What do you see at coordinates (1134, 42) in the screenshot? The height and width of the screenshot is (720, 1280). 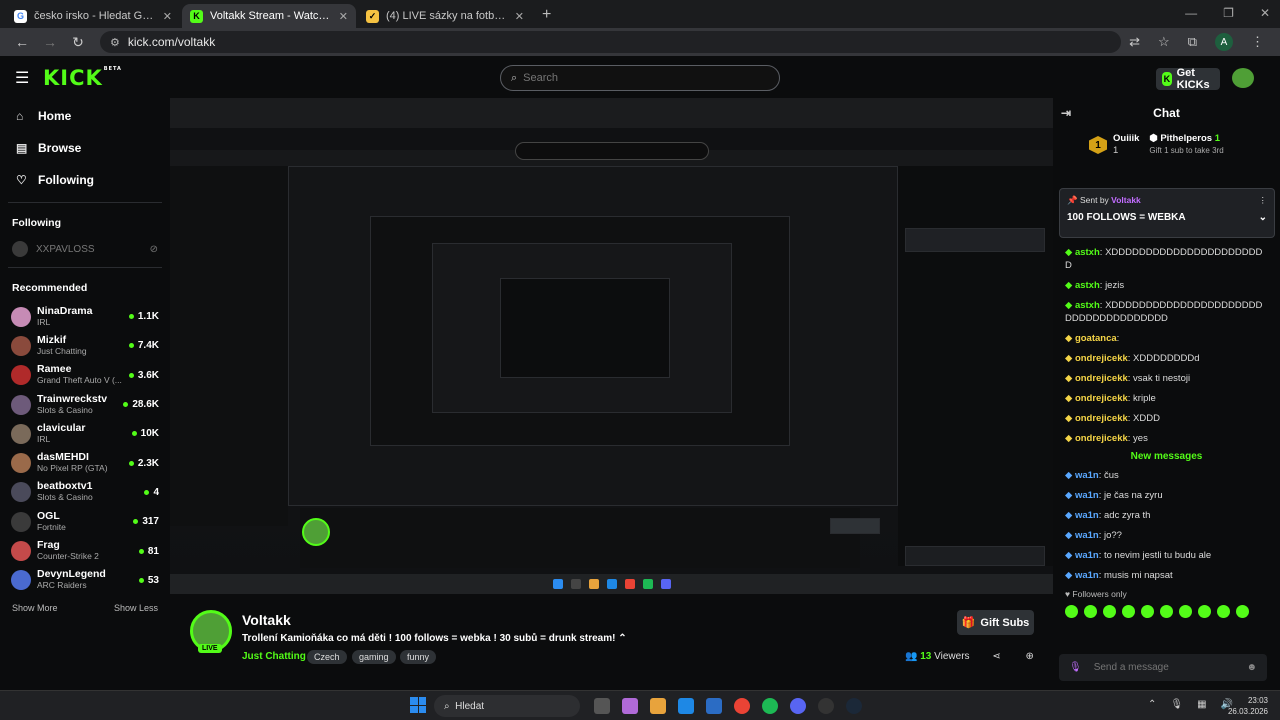 I see `translate-icon: ⇄` at bounding box center [1134, 42].